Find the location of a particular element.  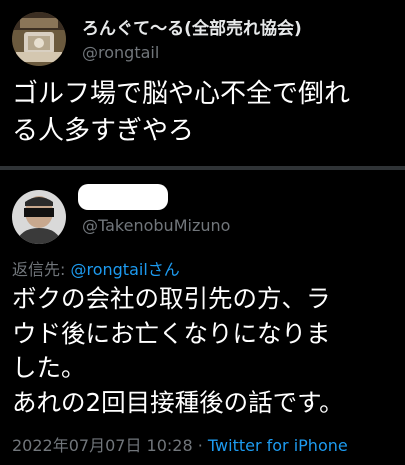

tweet-text-line: ウド後にお亡くなりになりま is located at coordinates (171, 333).